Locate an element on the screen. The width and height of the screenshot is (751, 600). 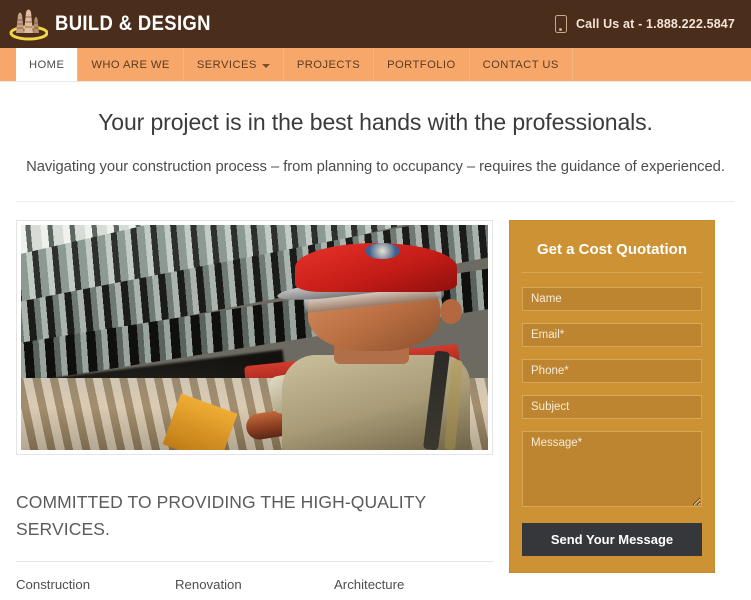
nav-item-projects: PROJECTS is located at coordinates (329, 64).